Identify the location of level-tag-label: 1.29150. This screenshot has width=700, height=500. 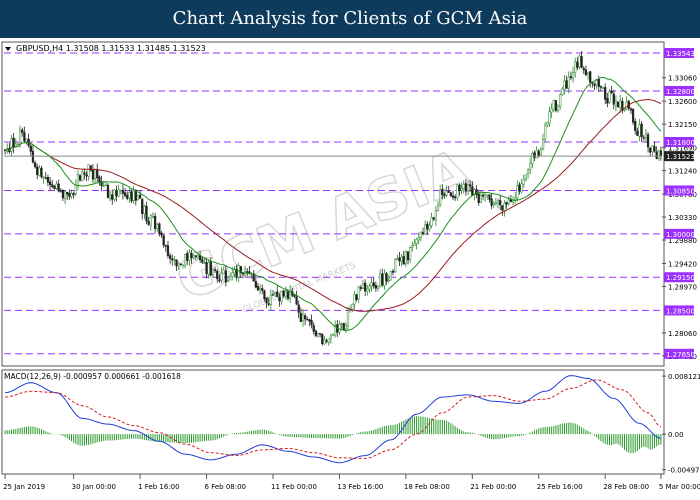
(680, 278).